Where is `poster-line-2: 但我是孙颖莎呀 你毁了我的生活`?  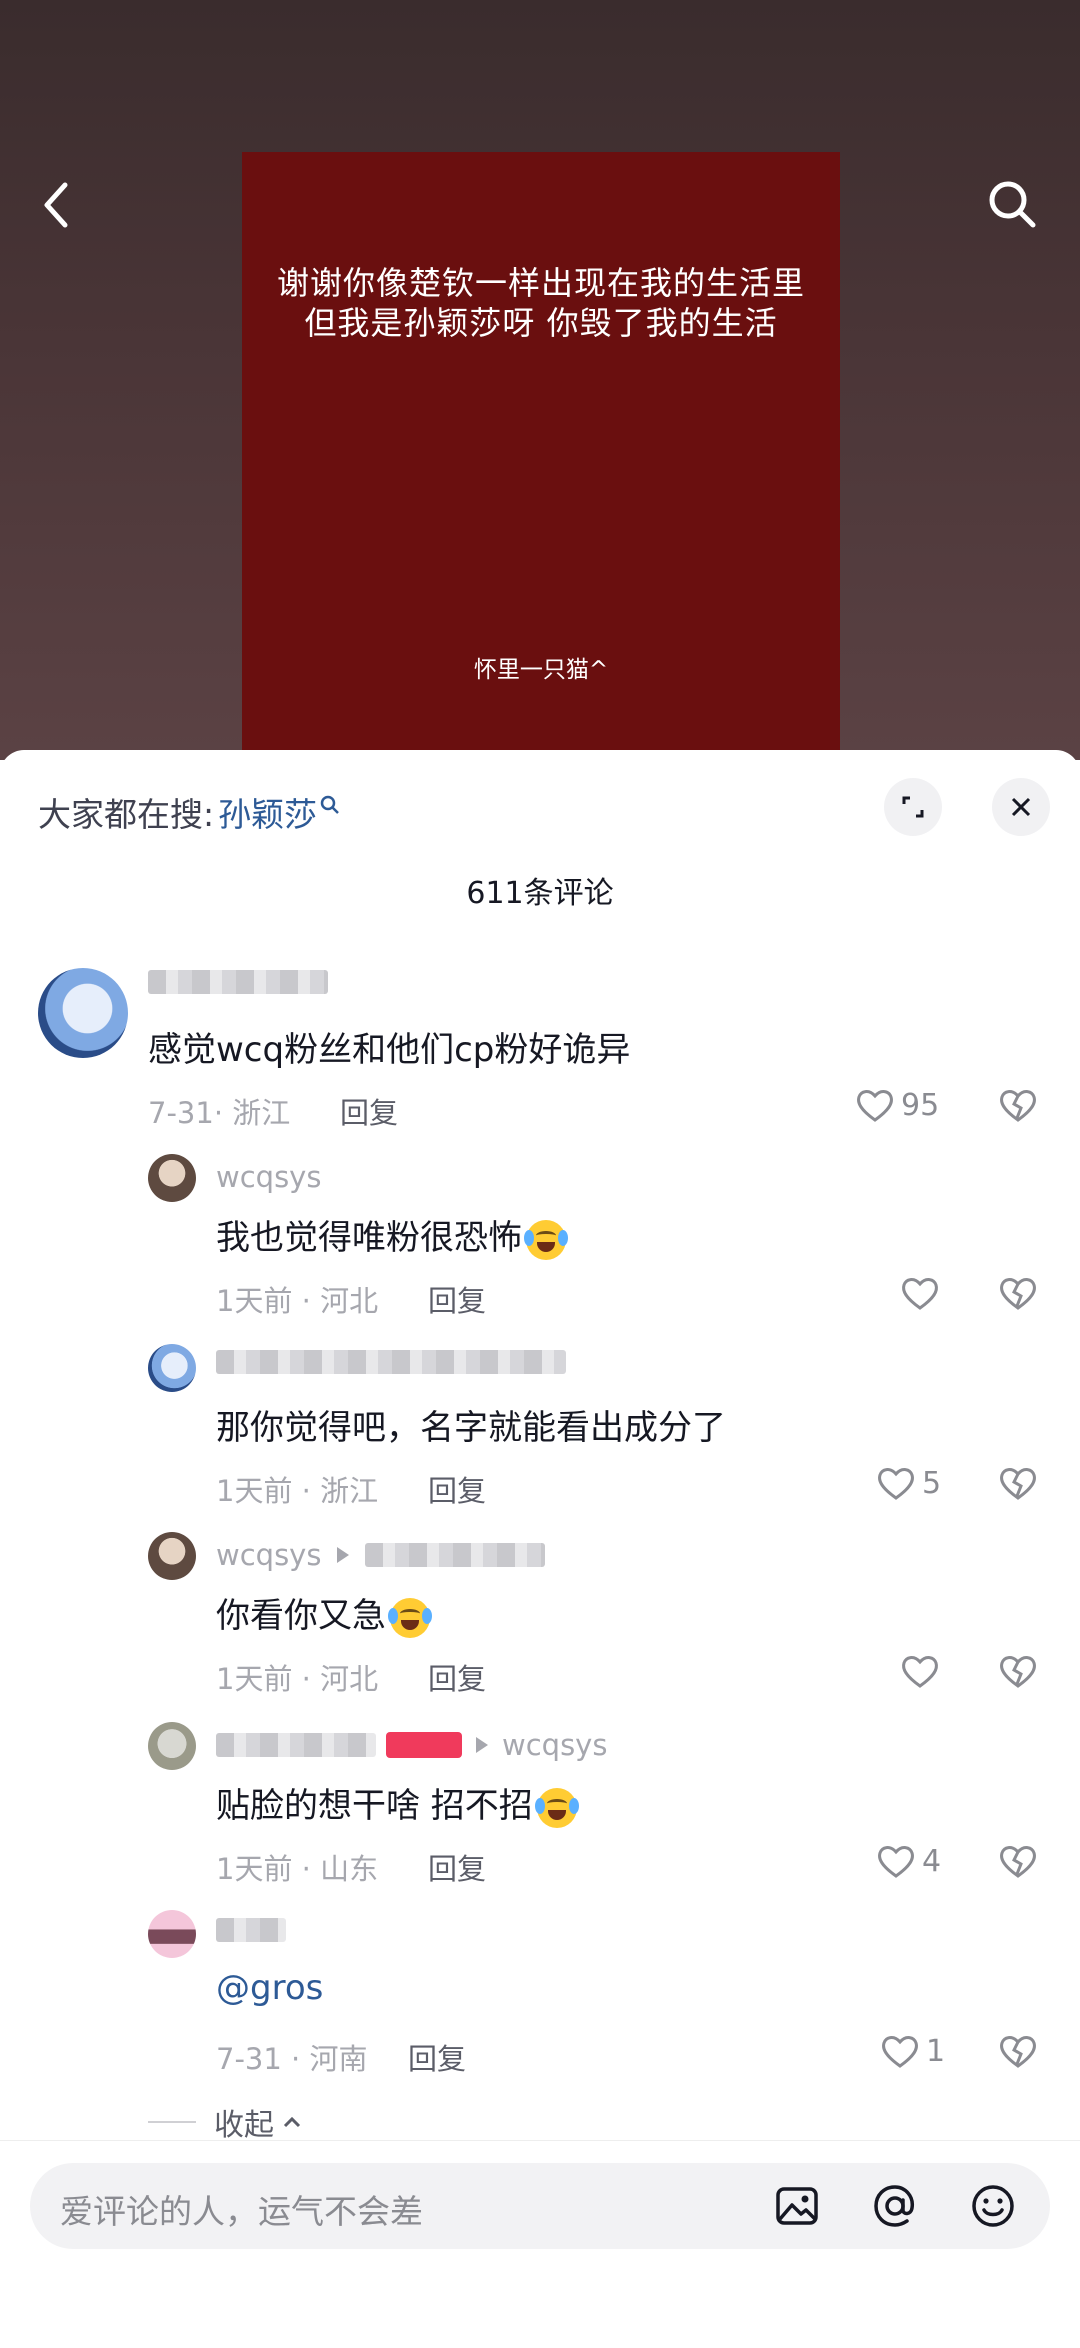
poster-line-2: 但我是孙颖莎呀 你毁了我的生活 is located at coordinates (541, 323).